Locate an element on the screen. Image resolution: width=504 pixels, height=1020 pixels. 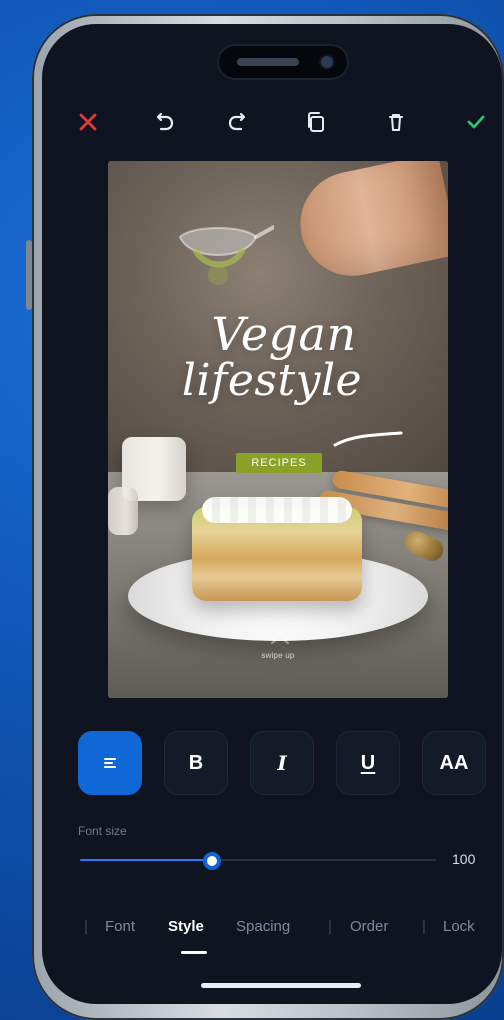
poster-title: Vegan lifestyle is located at coordinates (278, 358).